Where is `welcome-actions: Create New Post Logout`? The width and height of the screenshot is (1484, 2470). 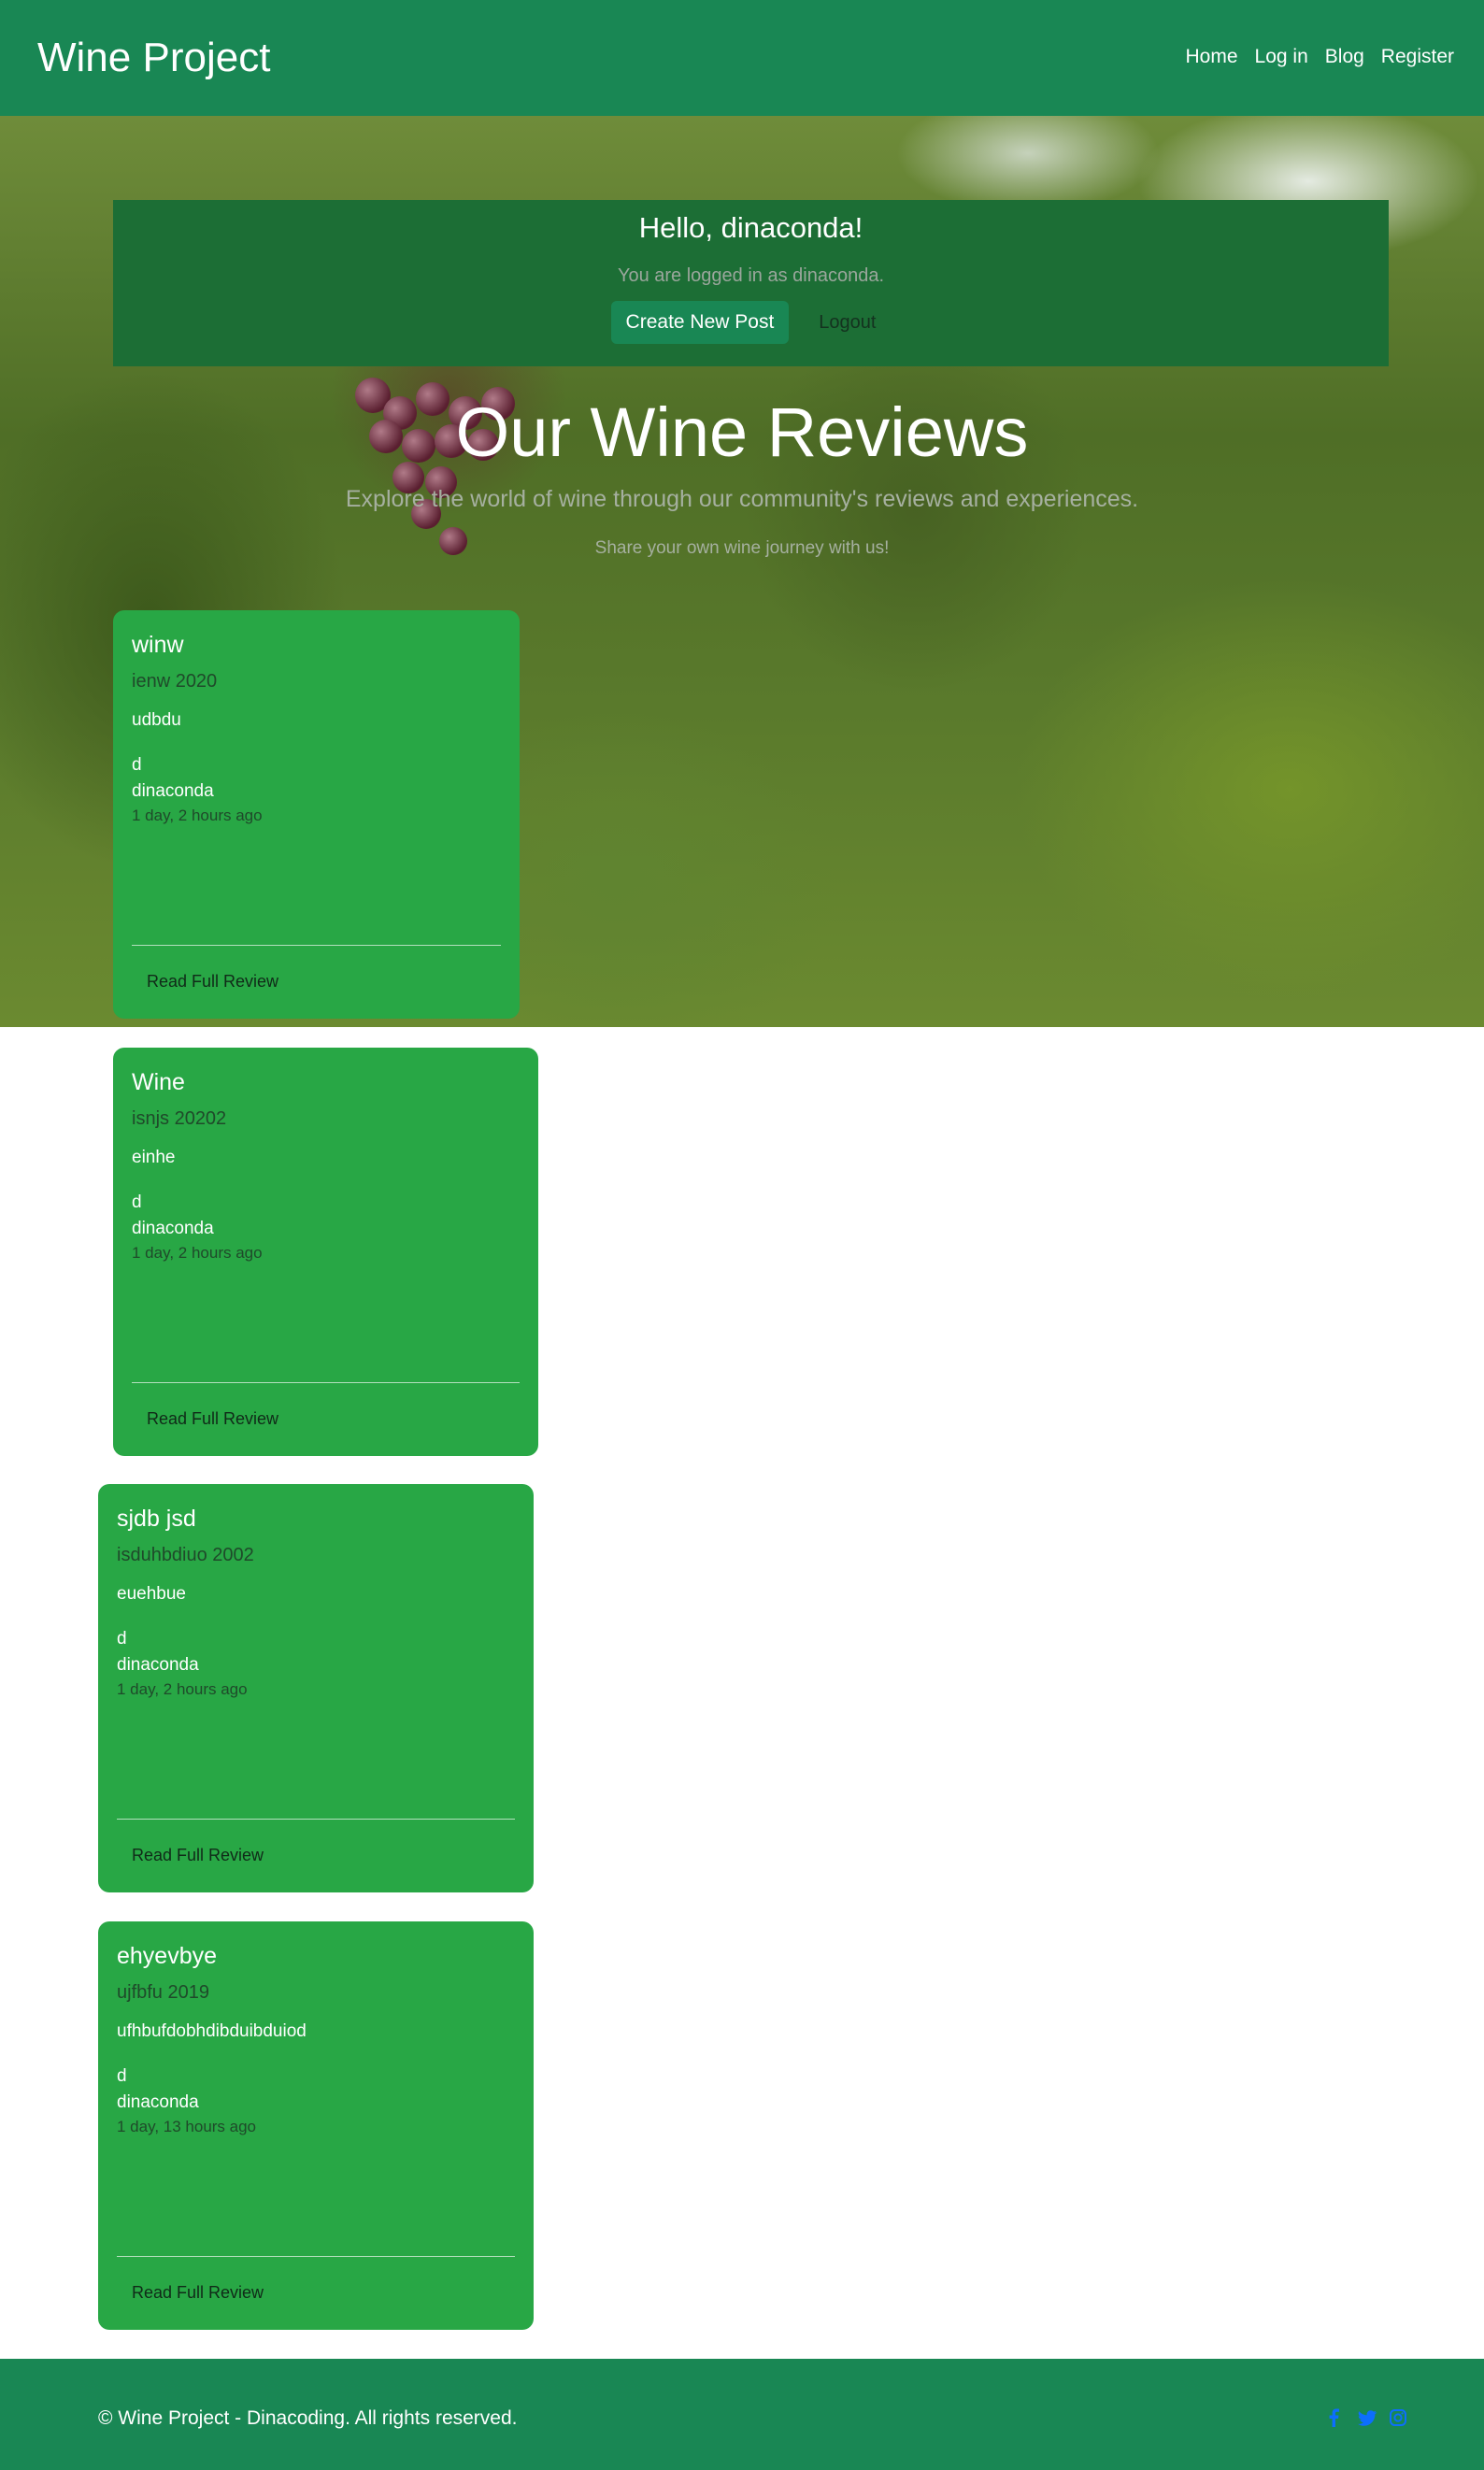
welcome-actions: Create New Post Logout is located at coordinates (751, 322).